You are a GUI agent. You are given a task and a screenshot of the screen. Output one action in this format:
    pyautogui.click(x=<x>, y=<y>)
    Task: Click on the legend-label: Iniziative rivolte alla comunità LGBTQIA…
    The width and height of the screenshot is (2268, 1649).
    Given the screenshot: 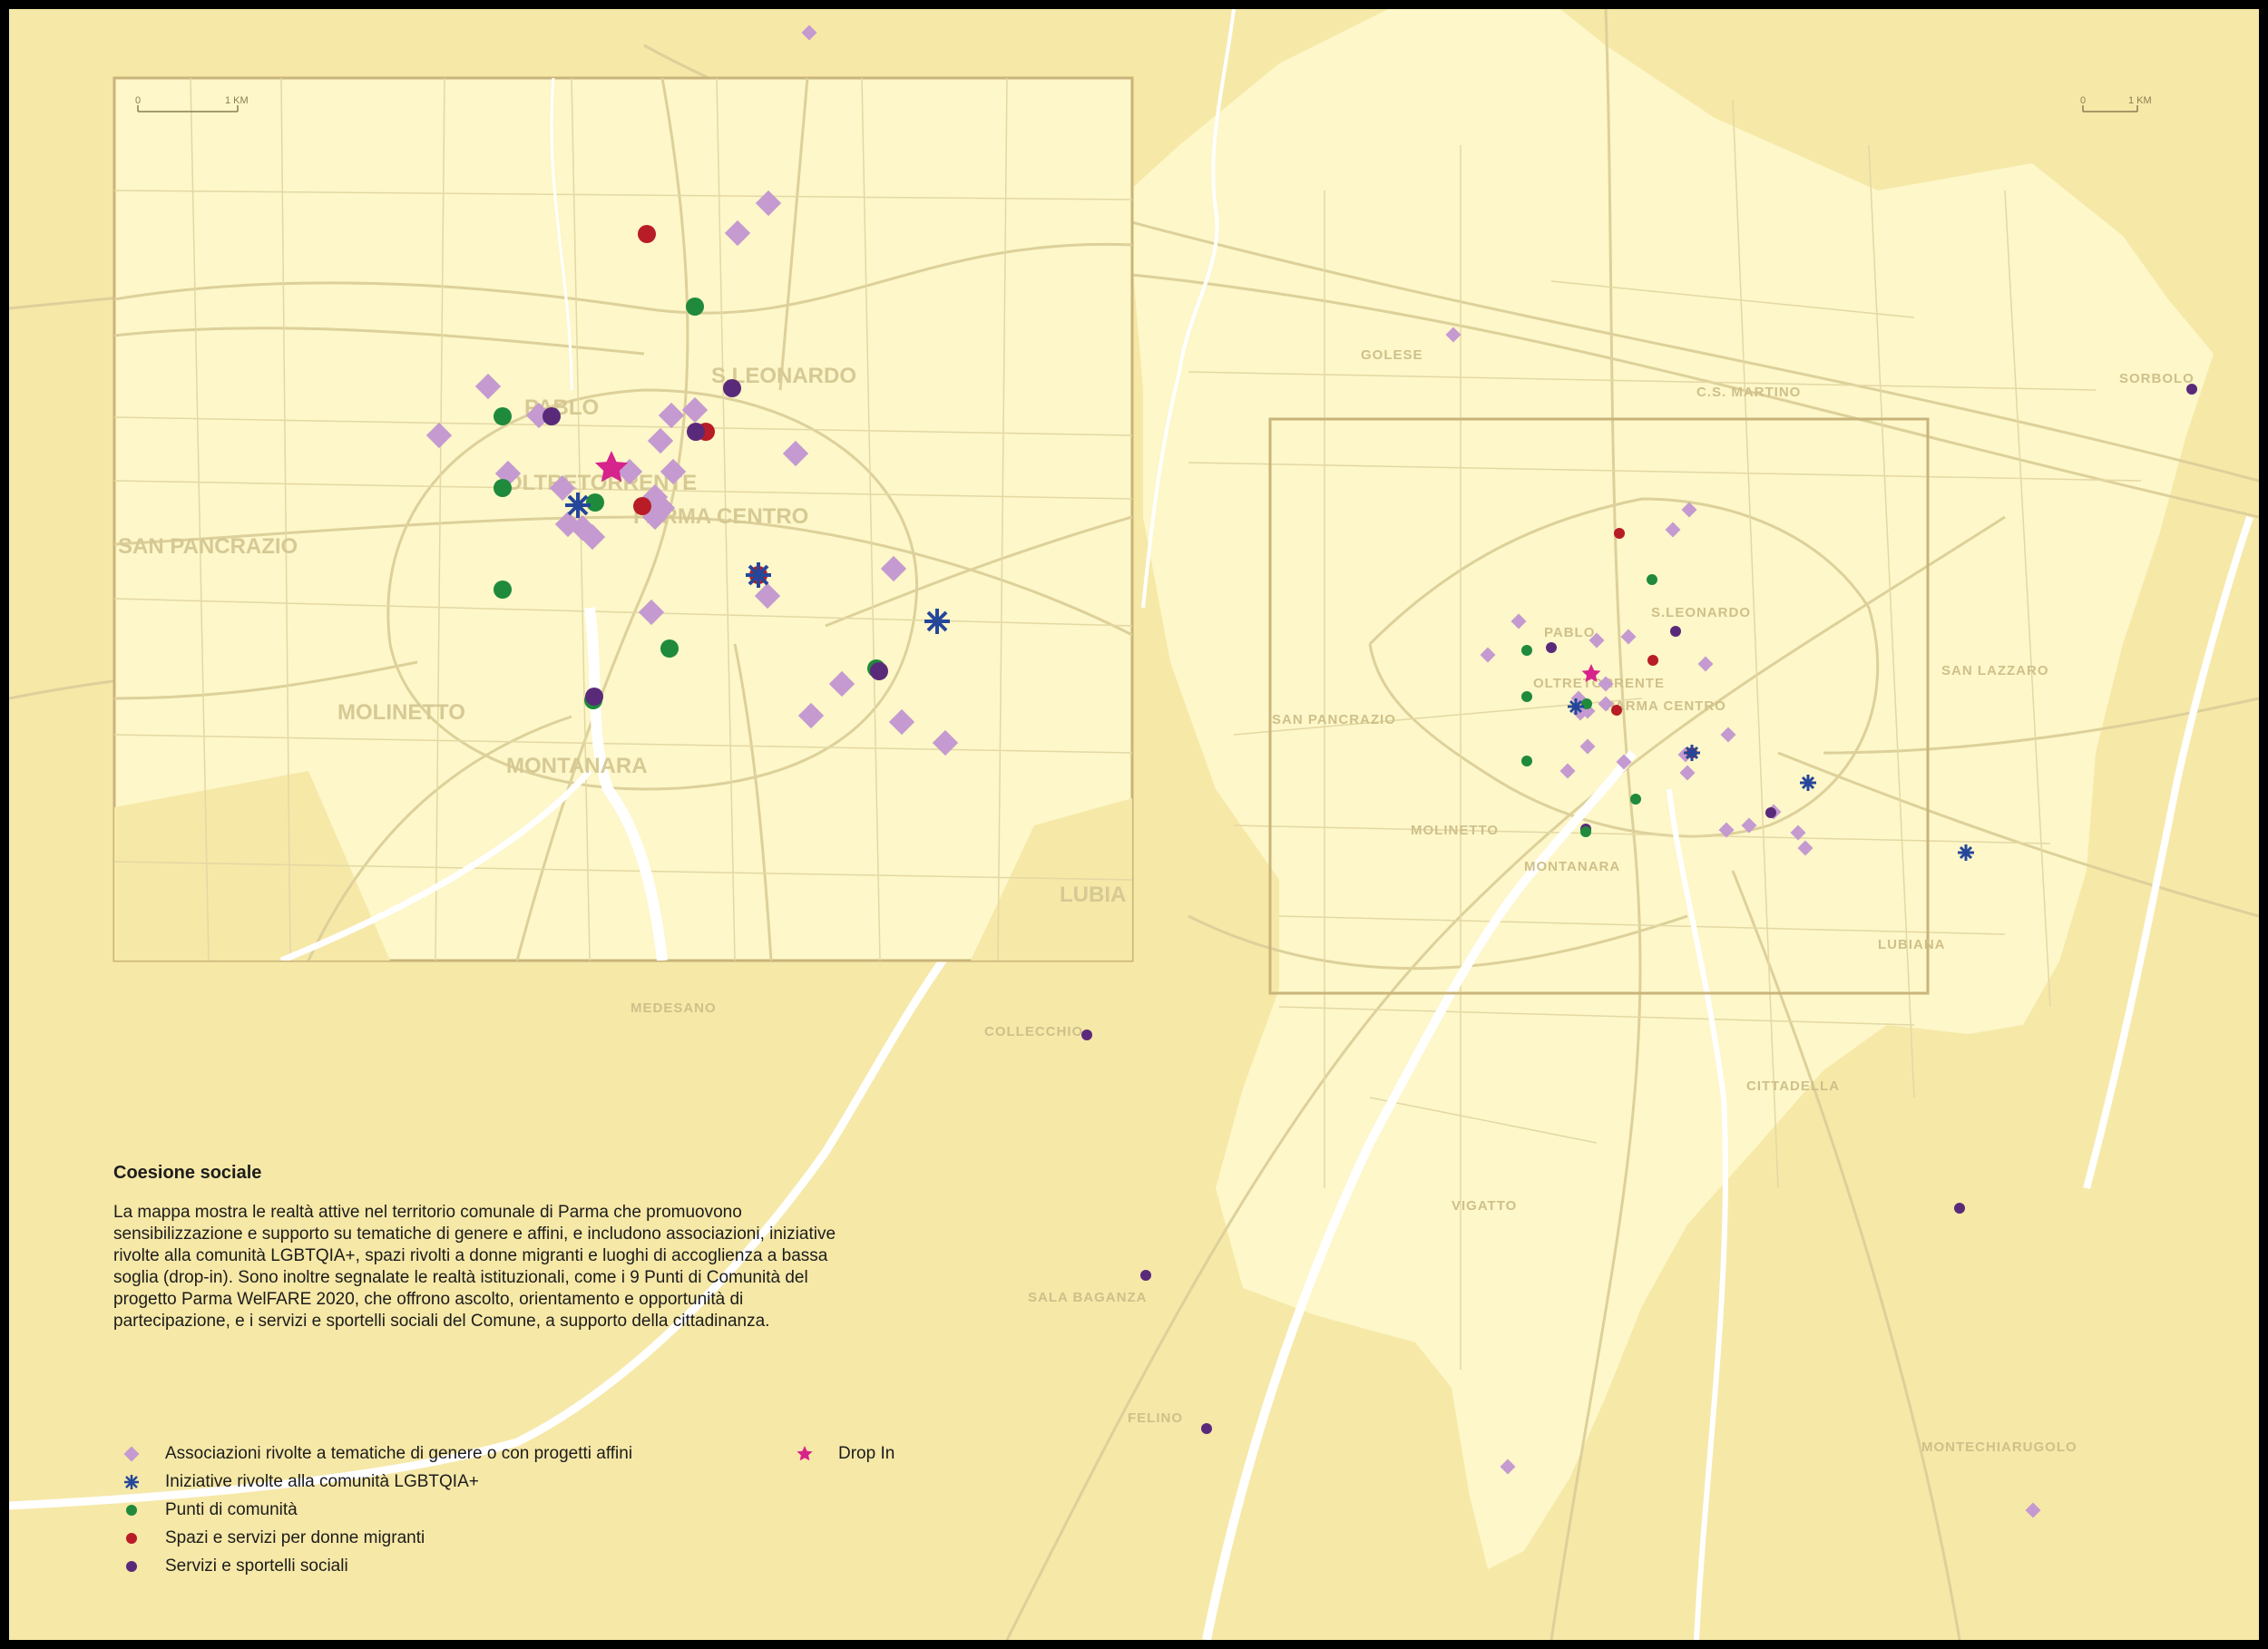 What is the action you would take?
    pyautogui.click(x=322, y=1481)
    